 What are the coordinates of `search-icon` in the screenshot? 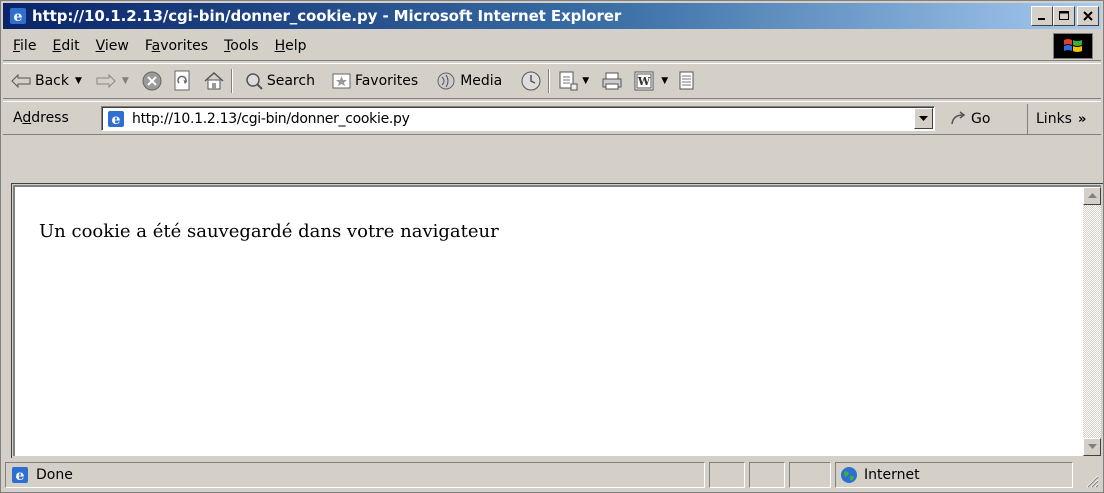 It's located at (254, 81).